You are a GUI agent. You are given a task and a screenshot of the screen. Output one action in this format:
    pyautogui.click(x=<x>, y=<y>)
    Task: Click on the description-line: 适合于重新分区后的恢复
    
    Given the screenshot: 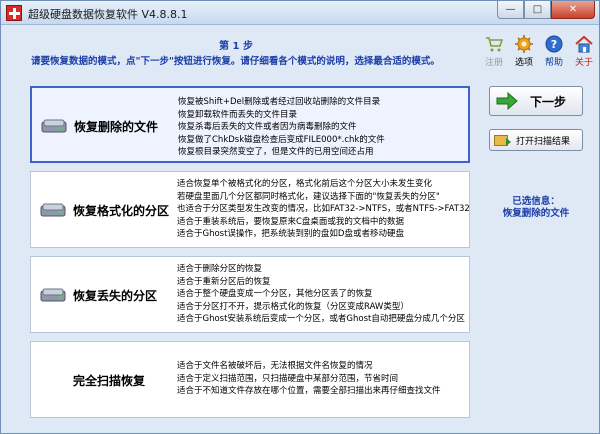 What is the action you would take?
    pyautogui.click(x=224, y=281)
    